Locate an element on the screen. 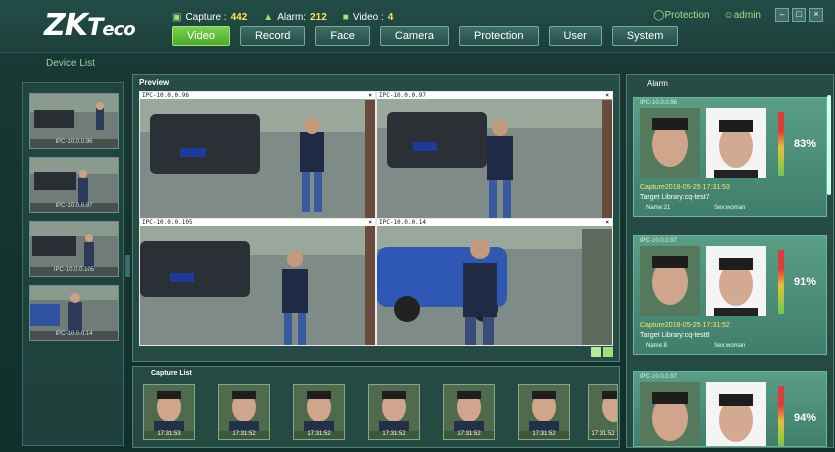  camera-view-3: IPC-10.0.0.105 × is located at coordinates (257, 282).